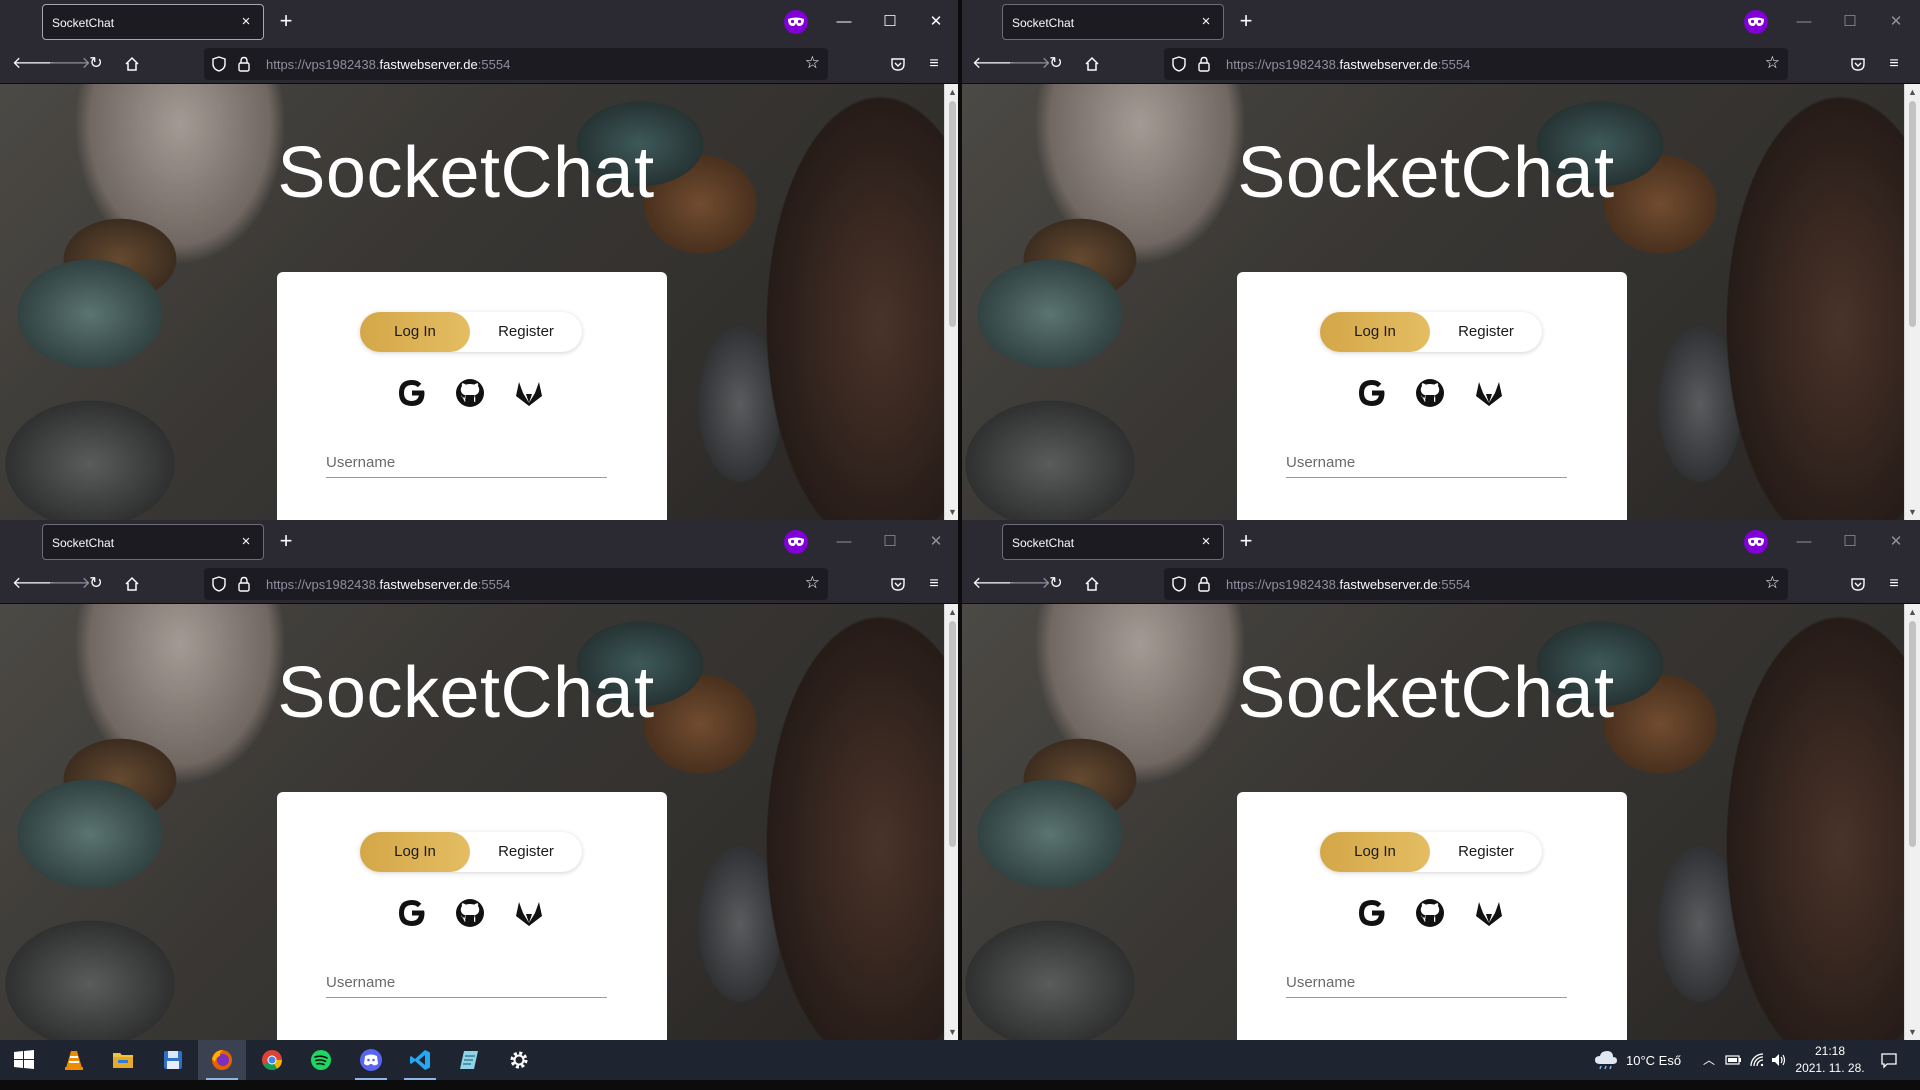 The width and height of the screenshot is (1920, 1090). I want to click on vscode-icon, so click(420, 1060).